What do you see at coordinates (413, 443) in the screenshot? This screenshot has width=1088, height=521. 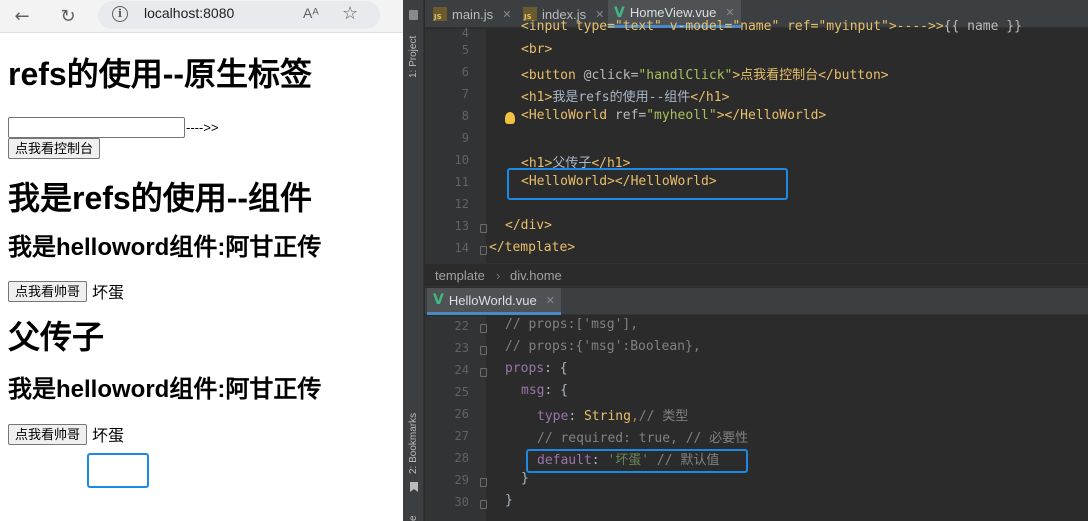 I see `bookmarks-tool-label: 2: Bookmarks` at bounding box center [413, 443].